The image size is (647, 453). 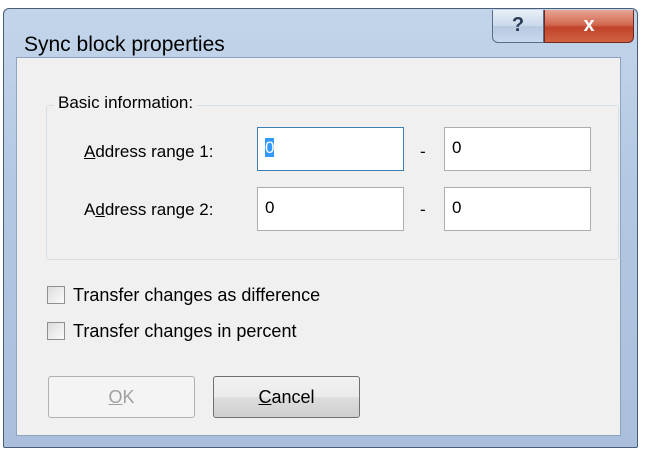 I want to click on address-range-1-to-input: 0, so click(x=517, y=149).